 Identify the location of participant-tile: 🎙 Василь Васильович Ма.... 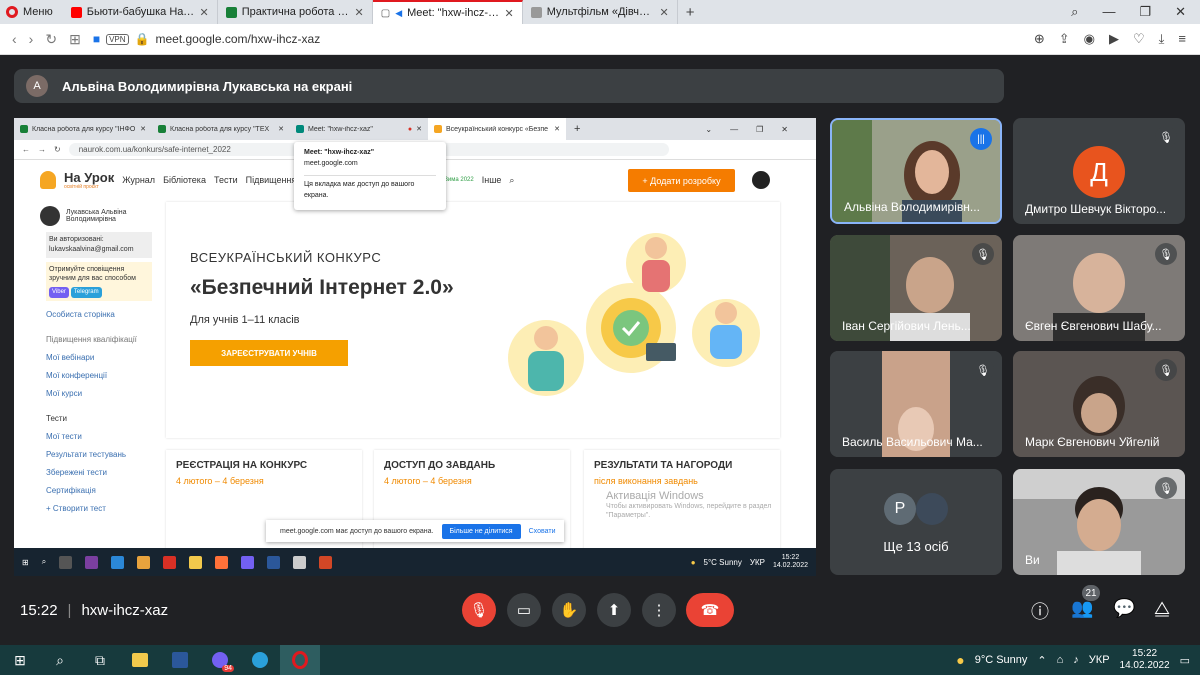
(916, 404).